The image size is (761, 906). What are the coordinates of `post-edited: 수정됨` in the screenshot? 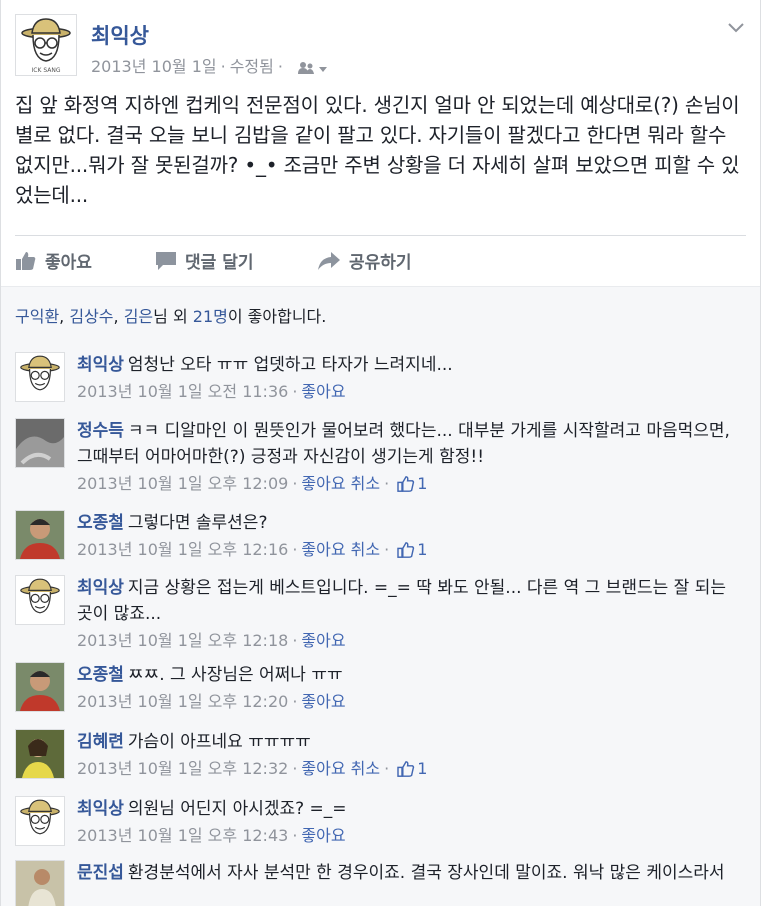 It's located at (252, 66).